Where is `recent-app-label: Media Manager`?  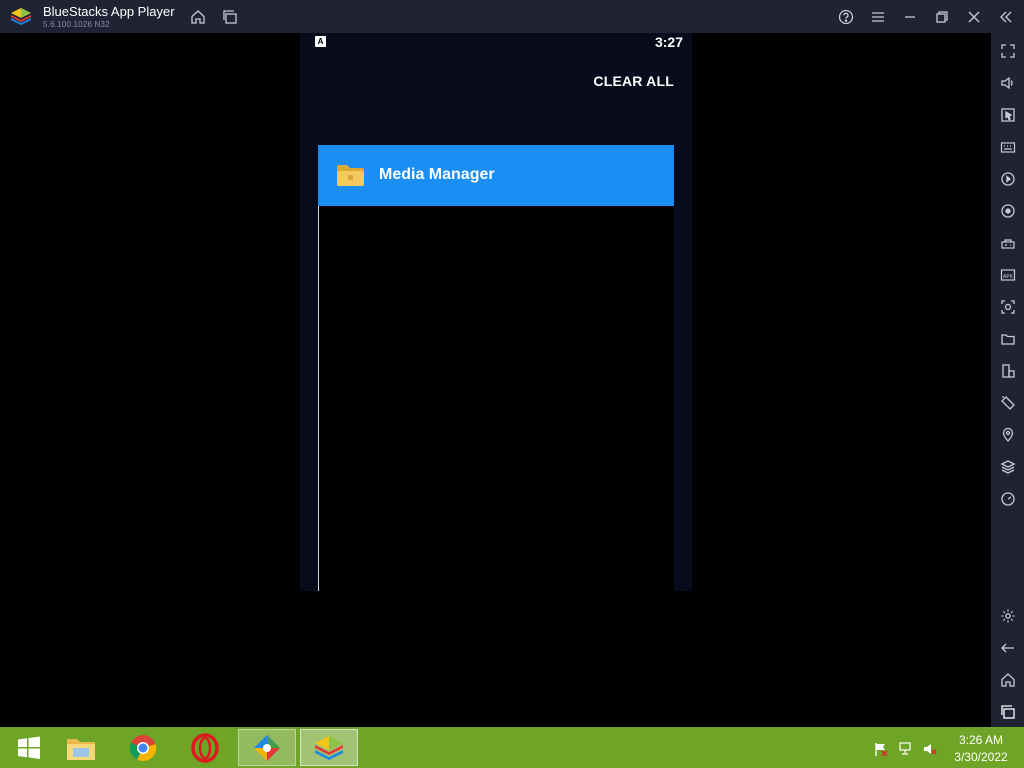
recent-app-label: Media Manager is located at coordinates (437, 174).